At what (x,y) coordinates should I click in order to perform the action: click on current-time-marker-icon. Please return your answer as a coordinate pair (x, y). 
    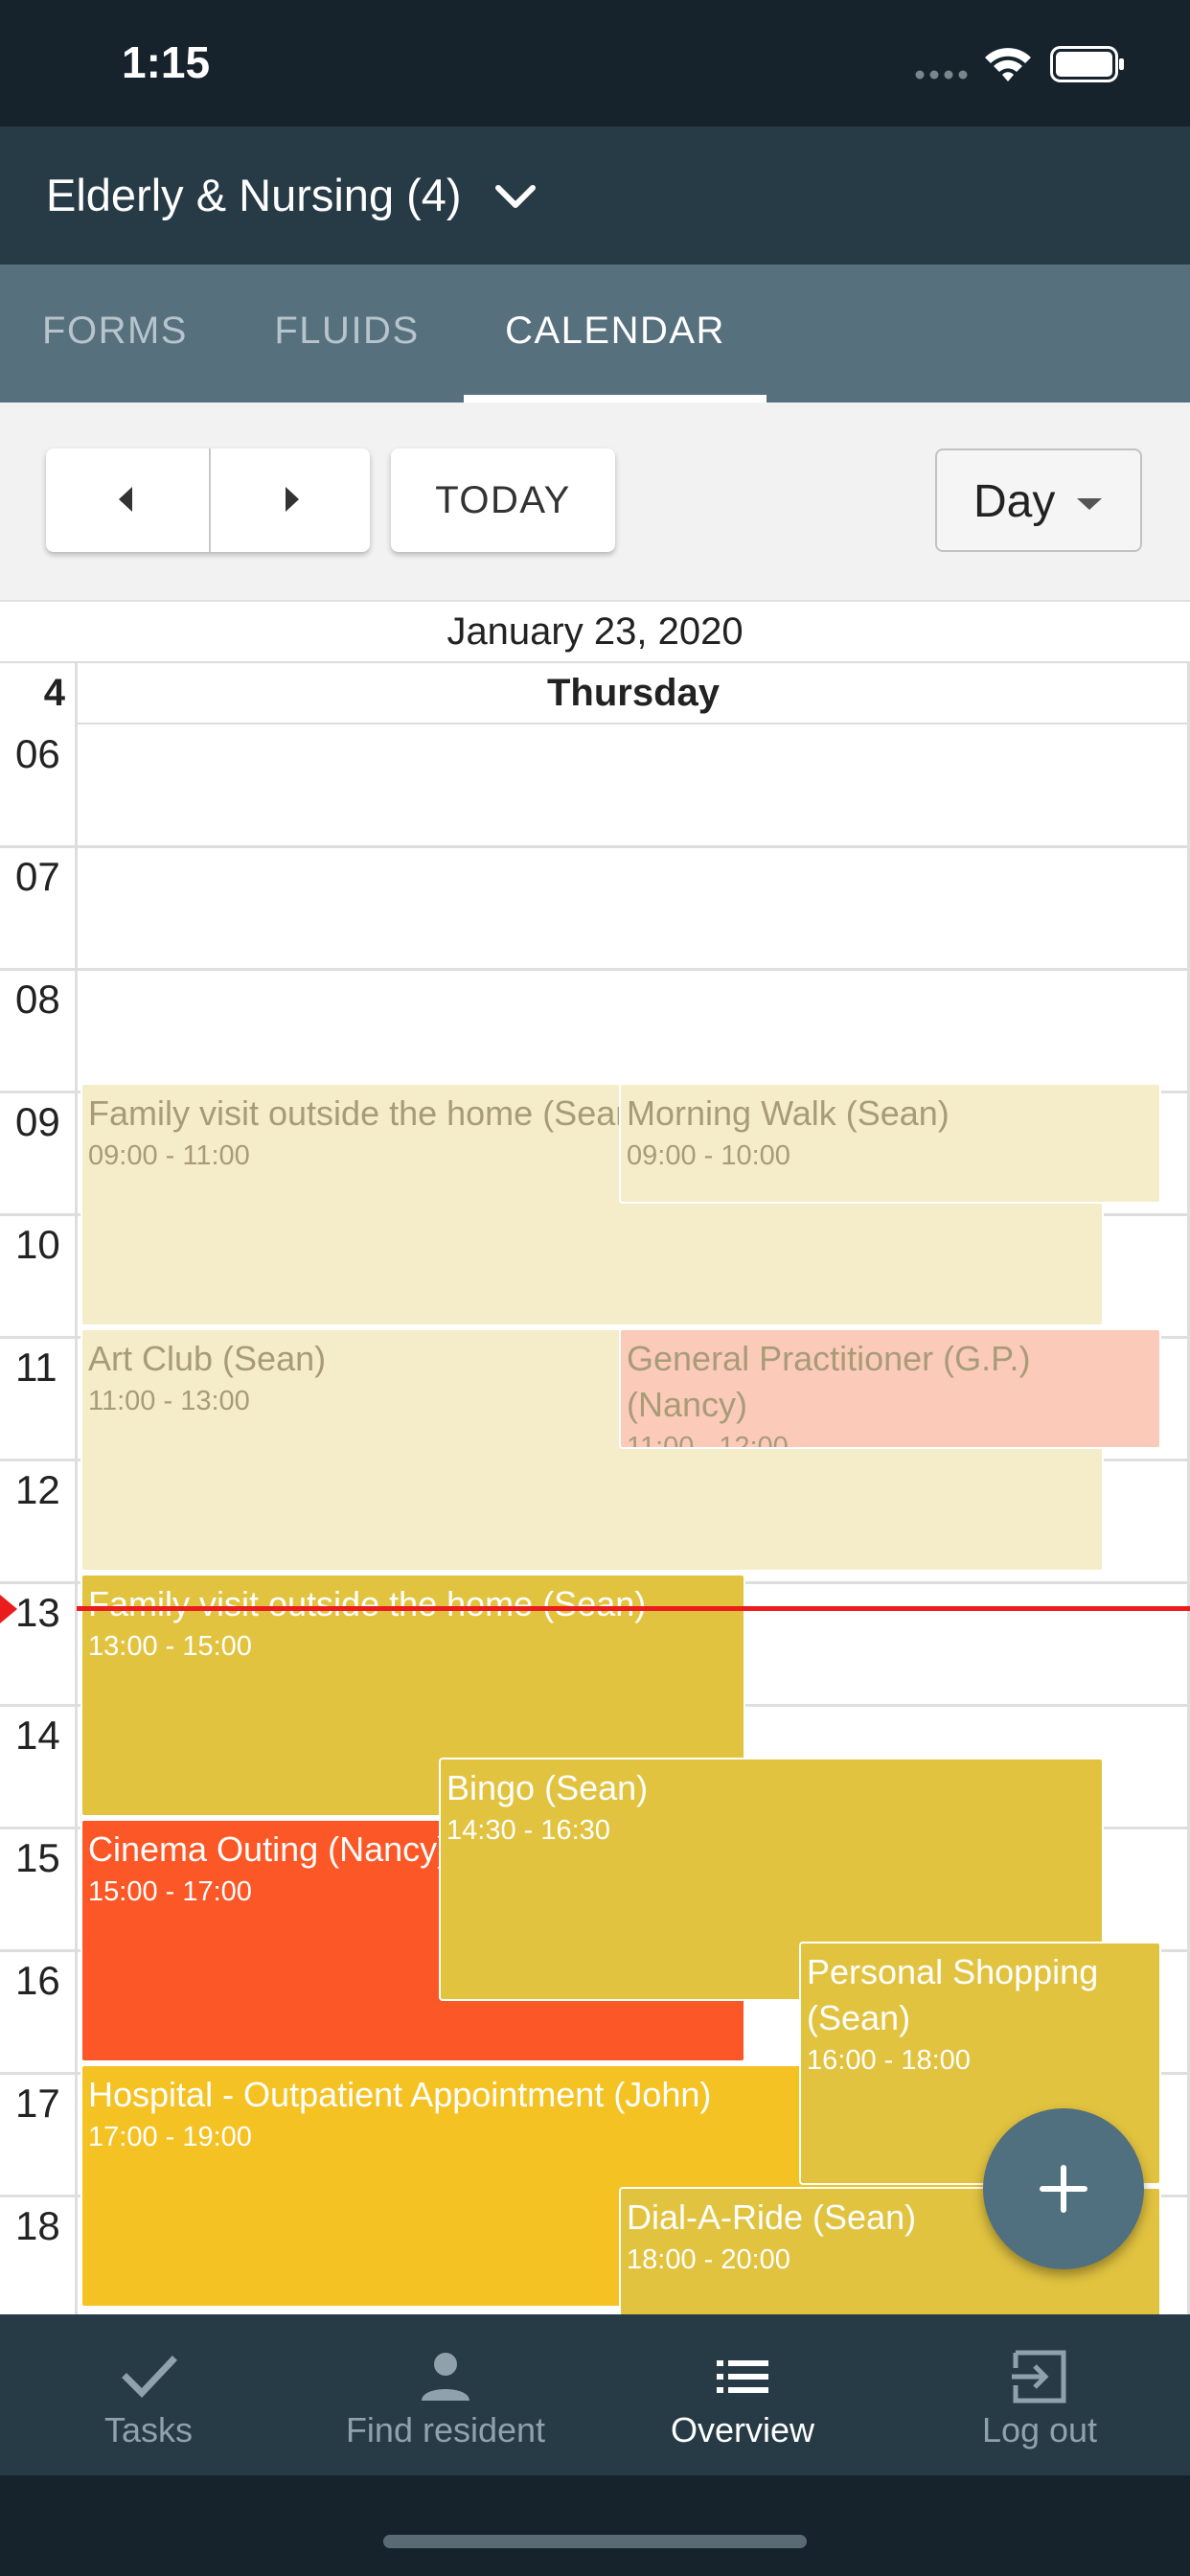
    Looking at the image, I should click on (8, 1609).